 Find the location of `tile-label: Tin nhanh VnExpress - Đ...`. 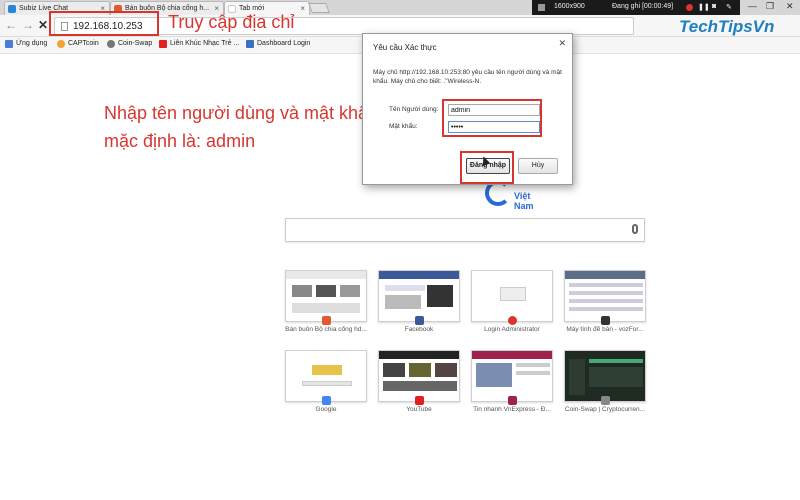

tile-label: Tin nhanh VnExpress - Đ... is located at coordinates (512, 409).